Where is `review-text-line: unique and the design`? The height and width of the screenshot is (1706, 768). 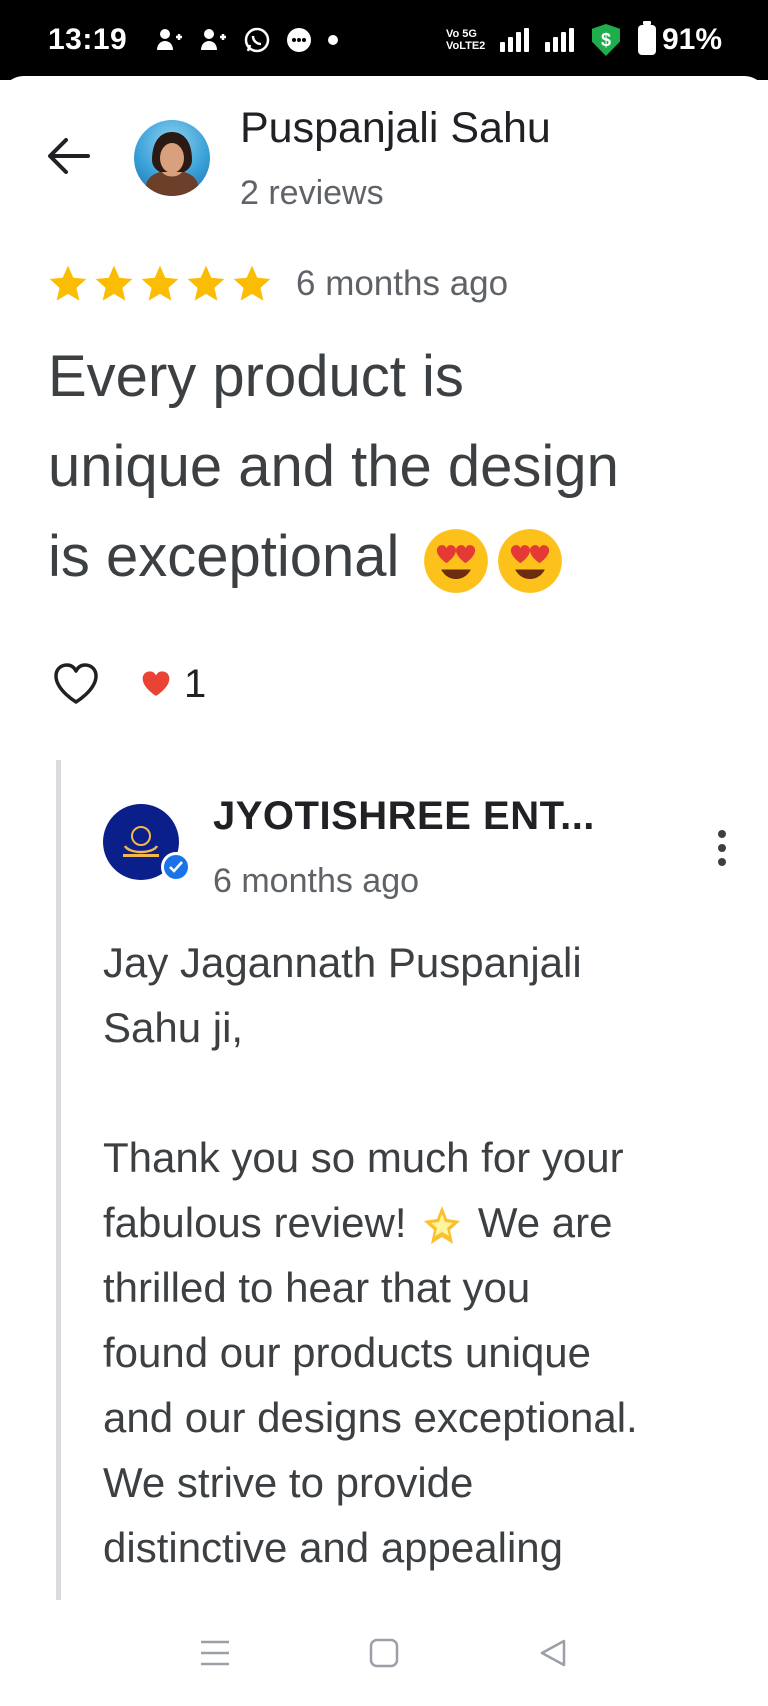
review-text-line: unique and the design is located at coordinates (333, 466).